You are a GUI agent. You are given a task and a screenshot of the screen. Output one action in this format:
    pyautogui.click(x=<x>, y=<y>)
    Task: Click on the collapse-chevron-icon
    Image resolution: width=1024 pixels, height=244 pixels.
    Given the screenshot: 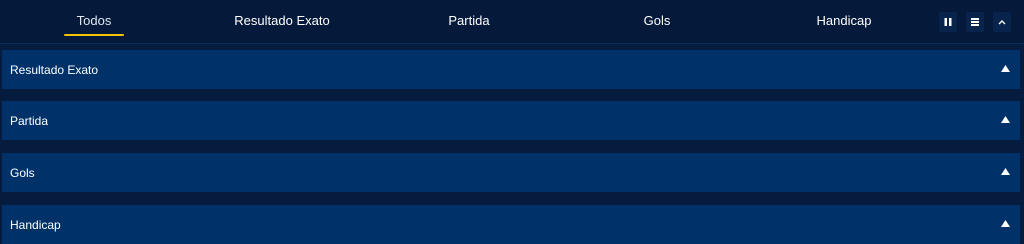 What is the action you would take?
    pyautogui.click(x=1002, y=22)
    